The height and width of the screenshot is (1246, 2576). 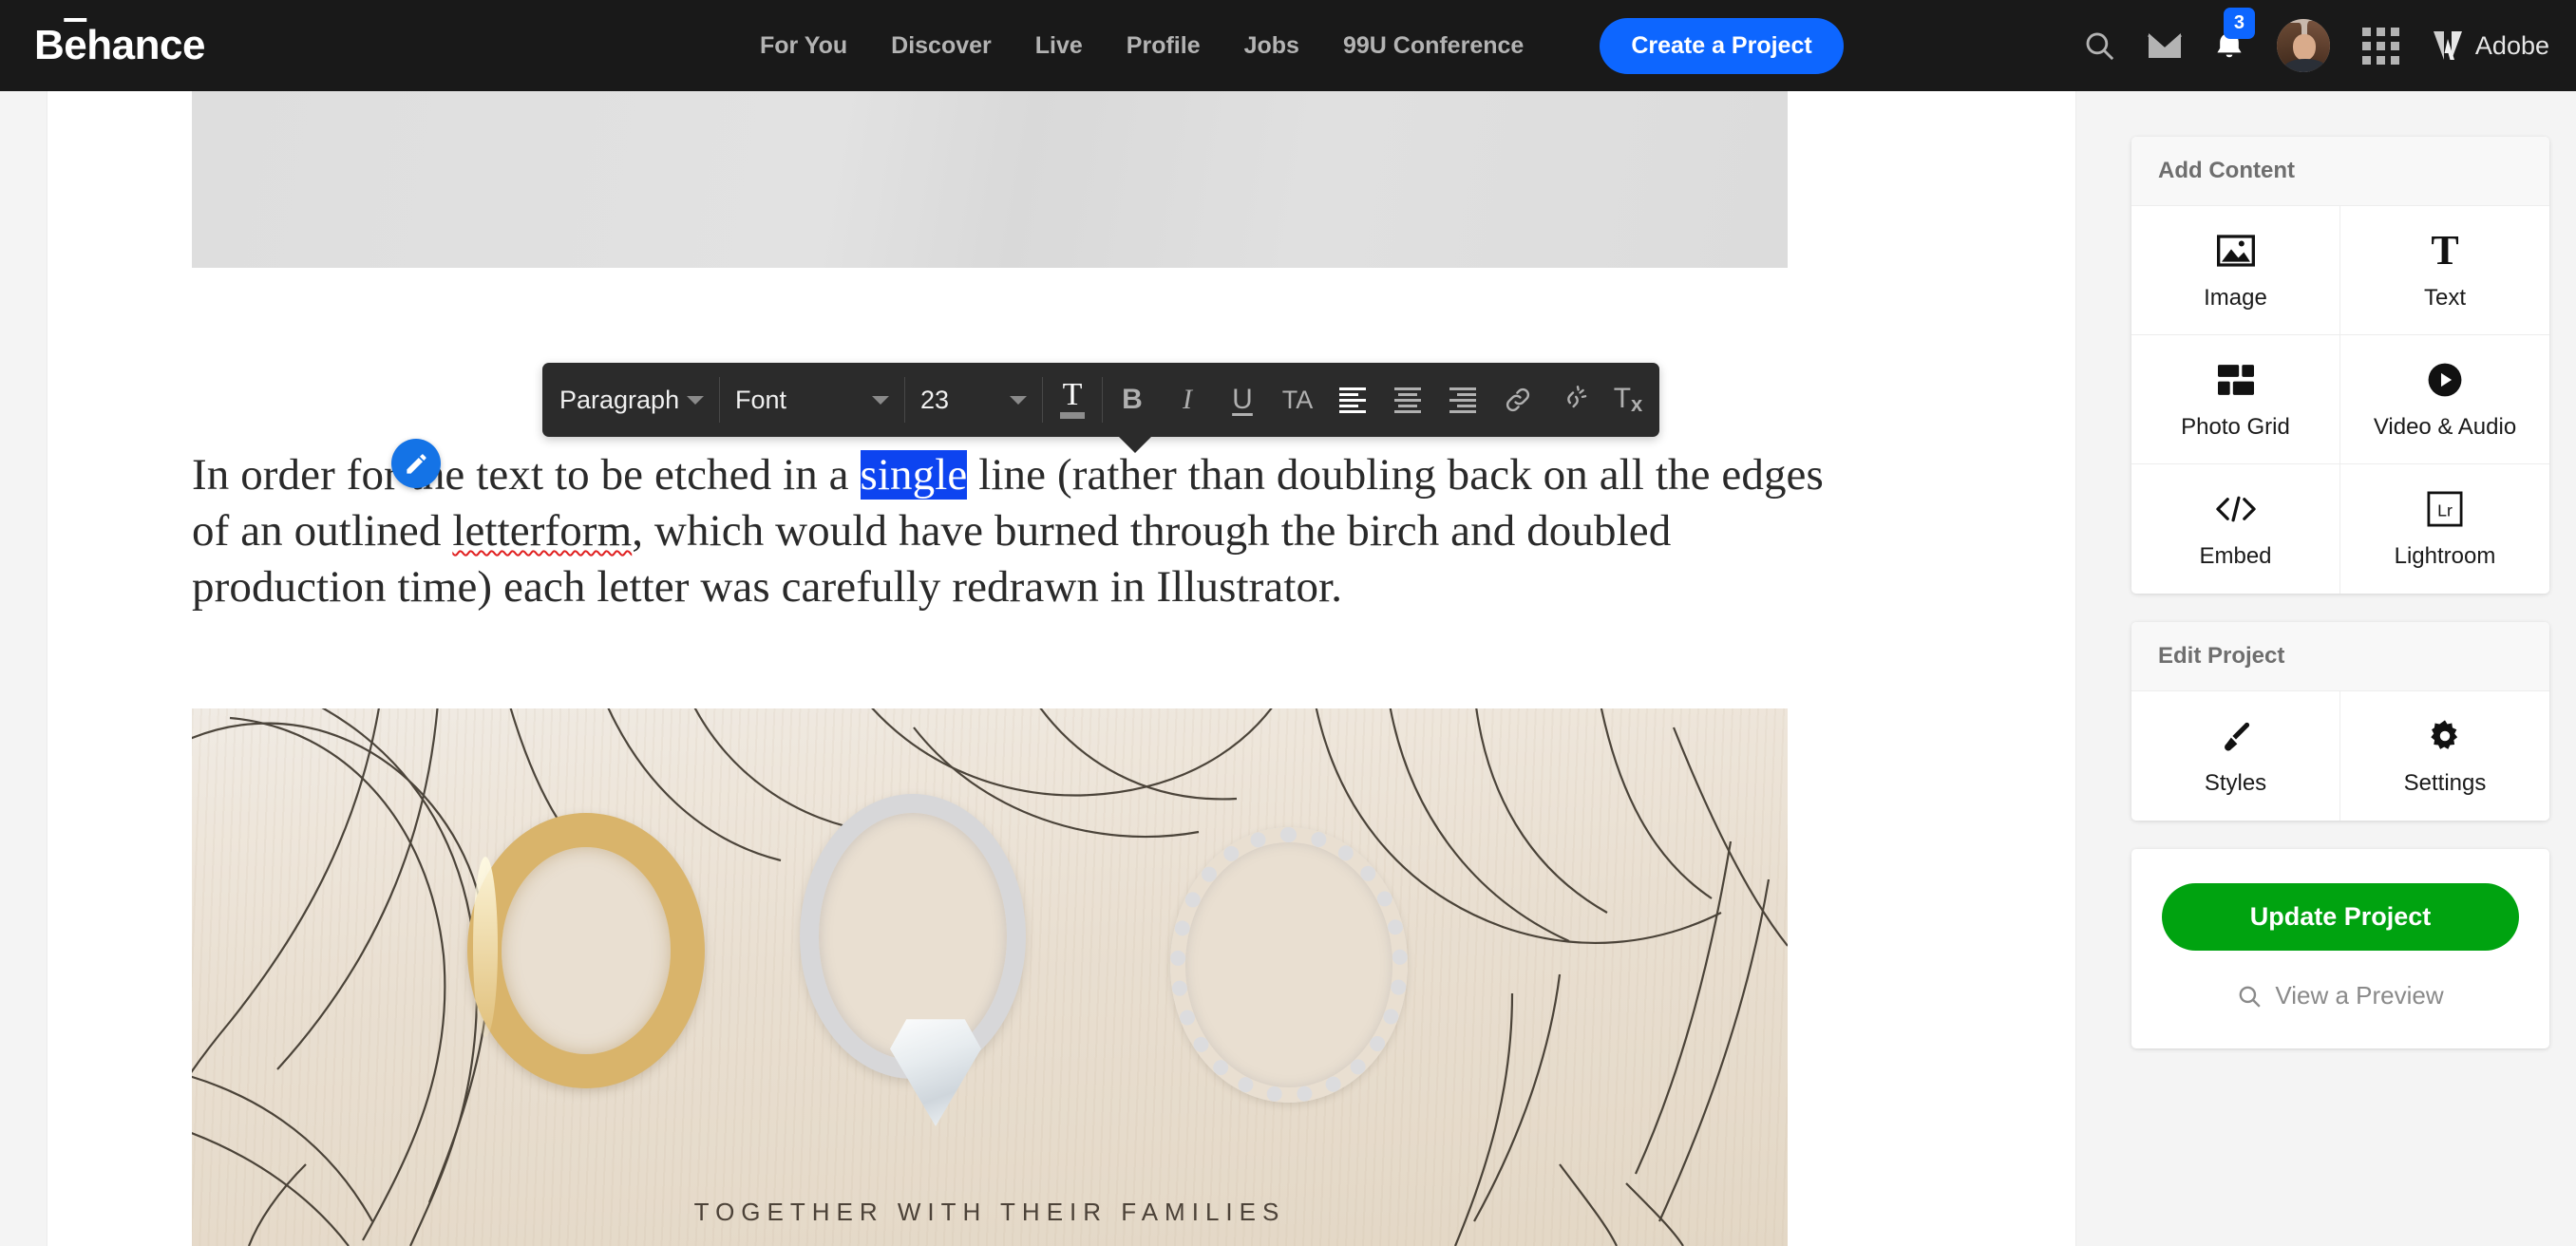 I want to click on top-image-block, so click(x=990, y=179).